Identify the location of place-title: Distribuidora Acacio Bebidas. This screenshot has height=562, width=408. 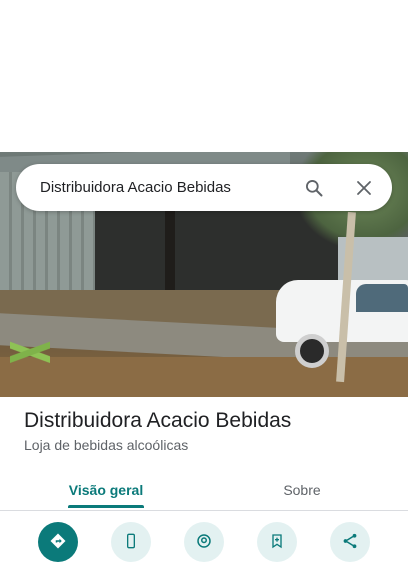
(158, 420).